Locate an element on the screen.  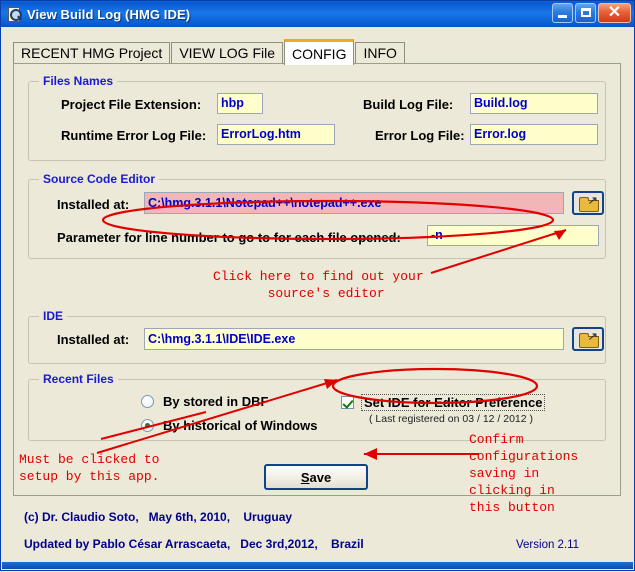
input-editor-path: C:\hmg.3.1.1\Notepad++\notepad++.exe is located at coordinates (354, 203).